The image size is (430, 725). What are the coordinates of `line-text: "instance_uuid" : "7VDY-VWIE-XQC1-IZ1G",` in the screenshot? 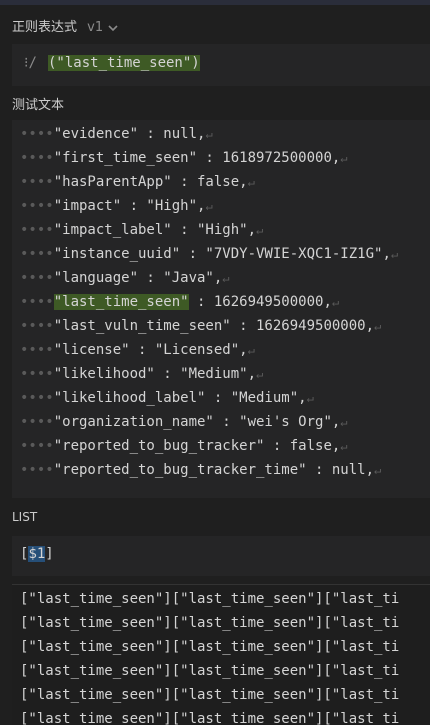 It's located at (222, 254).